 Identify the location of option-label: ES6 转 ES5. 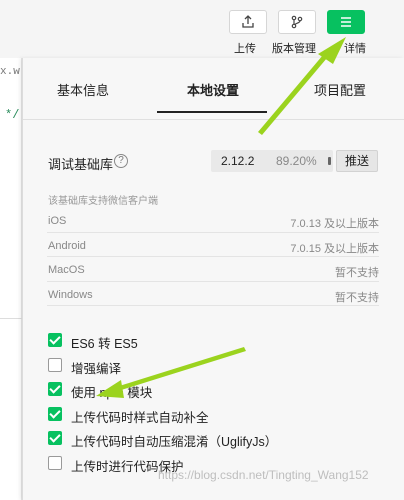
(104, 344).